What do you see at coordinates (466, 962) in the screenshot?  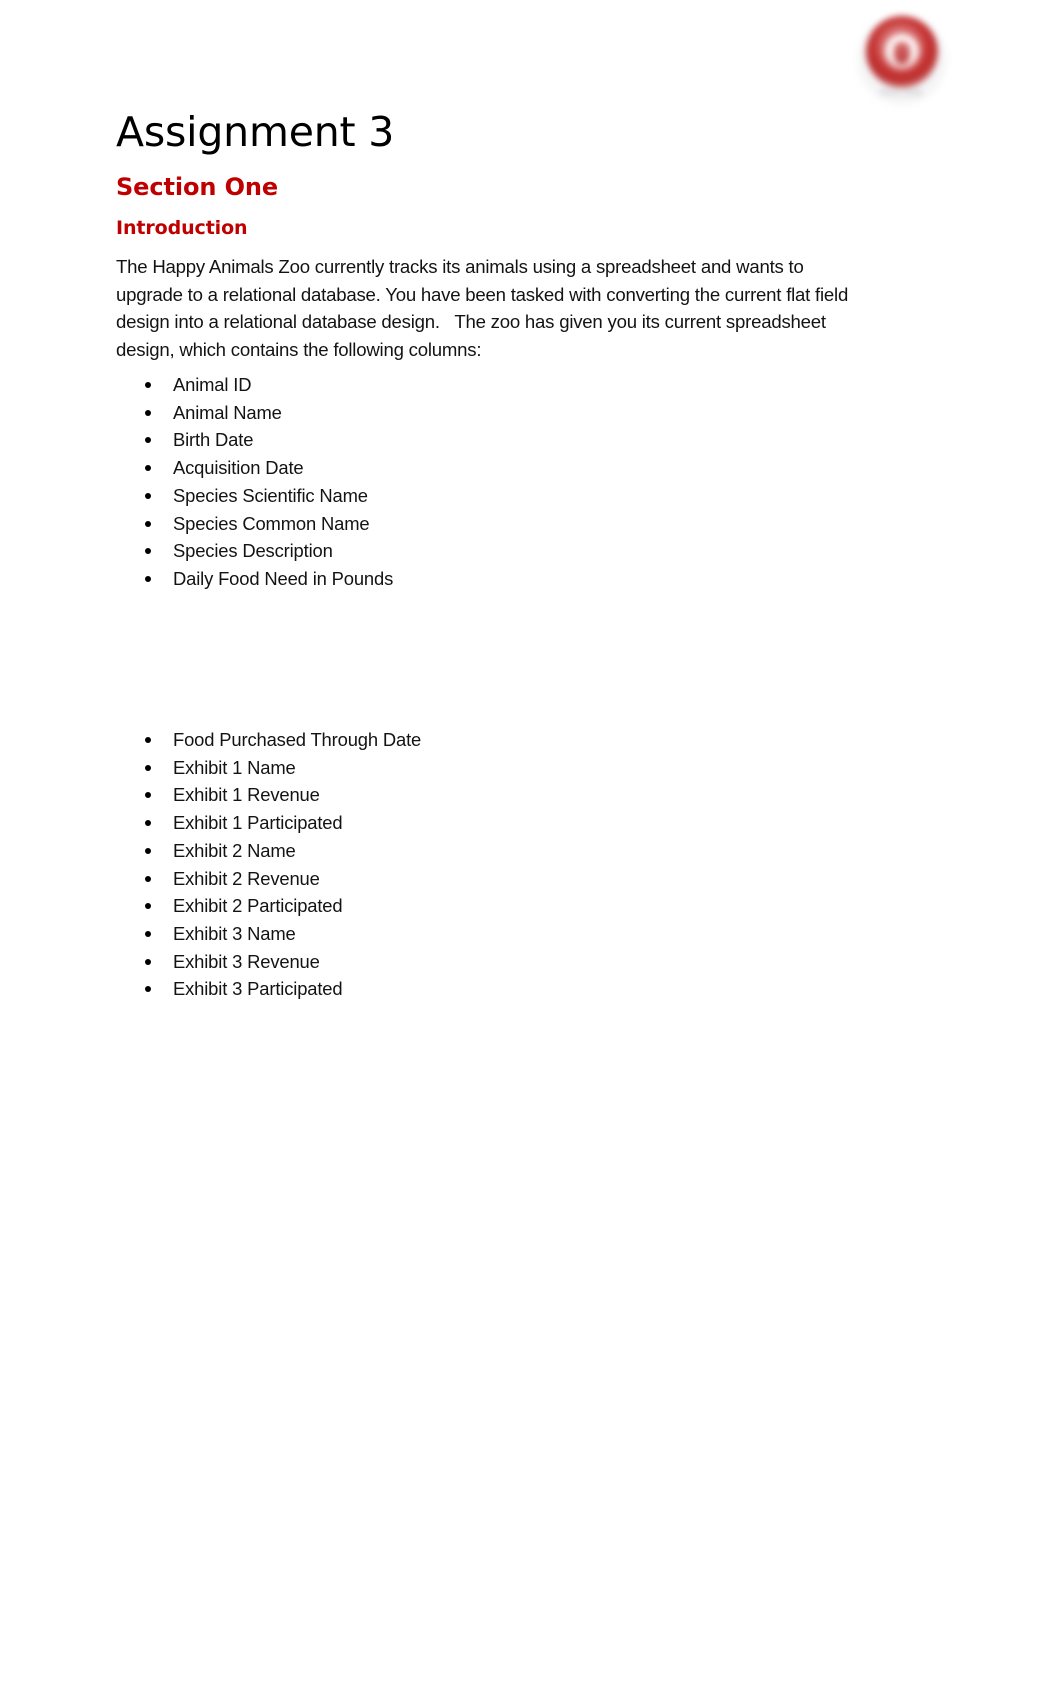 I see `list-item: Exhibit 3 Revenue` at bounding box center [466, 962].